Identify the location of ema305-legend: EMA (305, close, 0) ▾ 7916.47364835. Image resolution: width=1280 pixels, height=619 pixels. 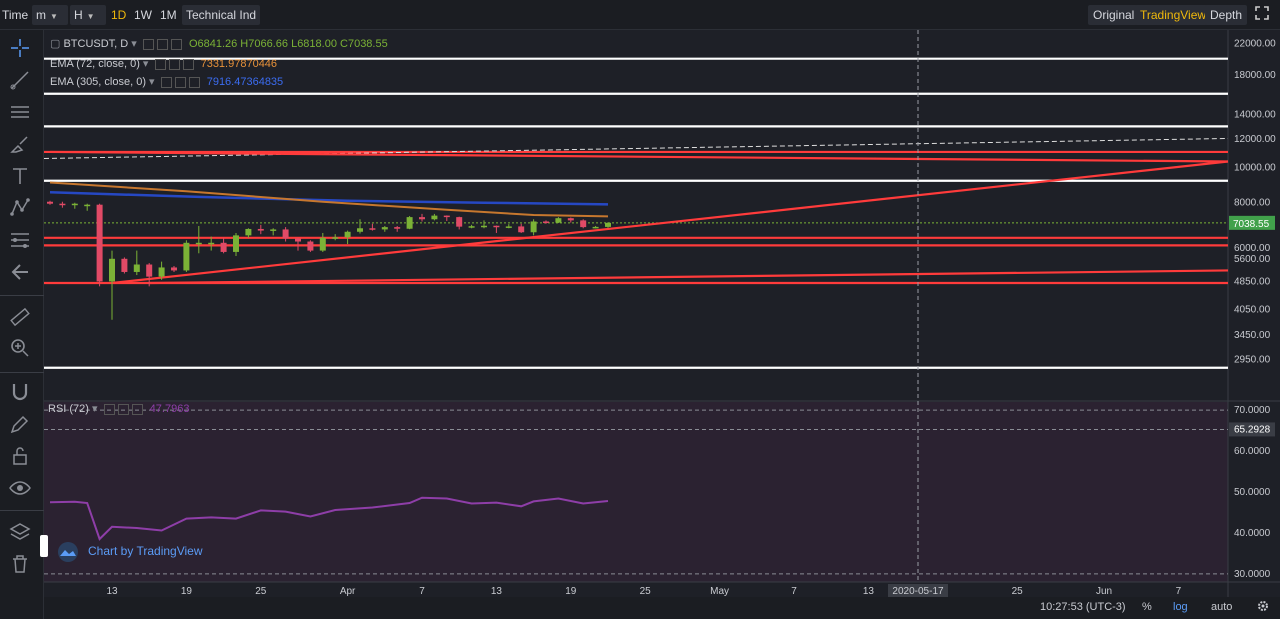
(166, 81).